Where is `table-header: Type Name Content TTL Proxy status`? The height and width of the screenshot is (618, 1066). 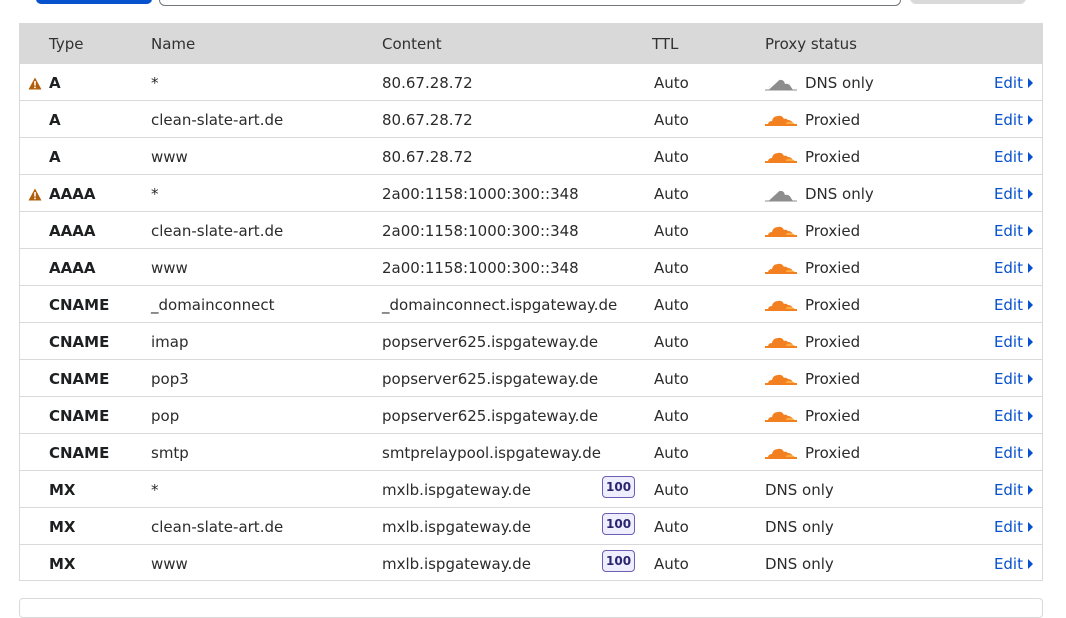 table-header: Type Name Content TTL Proxy status is located at coordinates (531, 43).